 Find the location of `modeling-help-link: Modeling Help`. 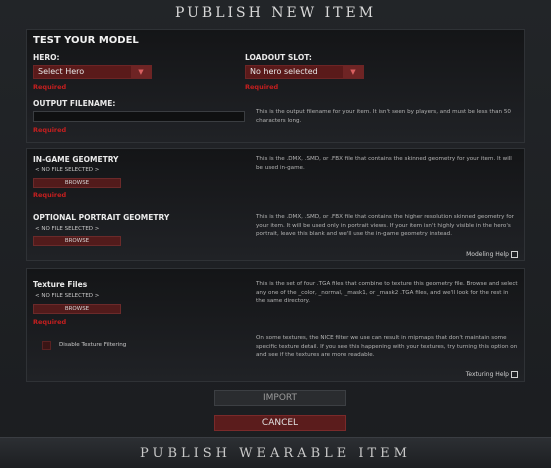

modeling-help-link: Modeling Help is located at coordinates (492, 254).